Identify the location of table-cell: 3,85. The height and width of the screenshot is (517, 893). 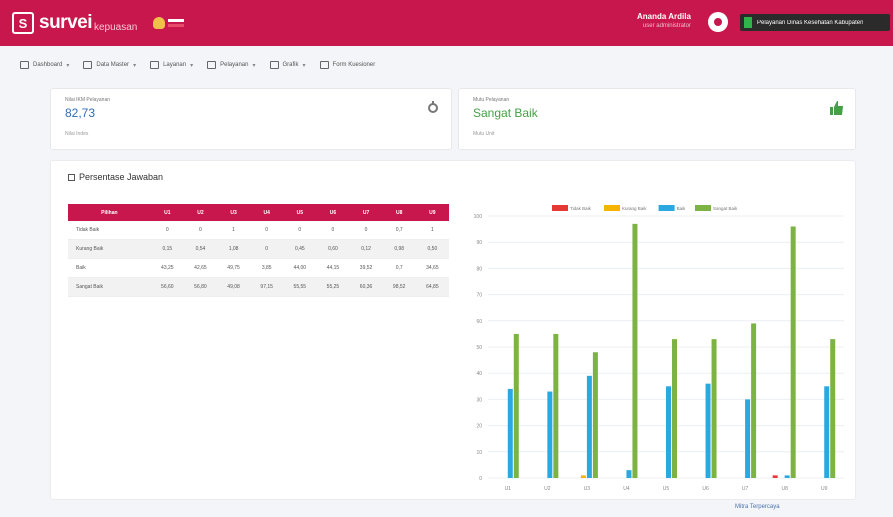
(267, 268).